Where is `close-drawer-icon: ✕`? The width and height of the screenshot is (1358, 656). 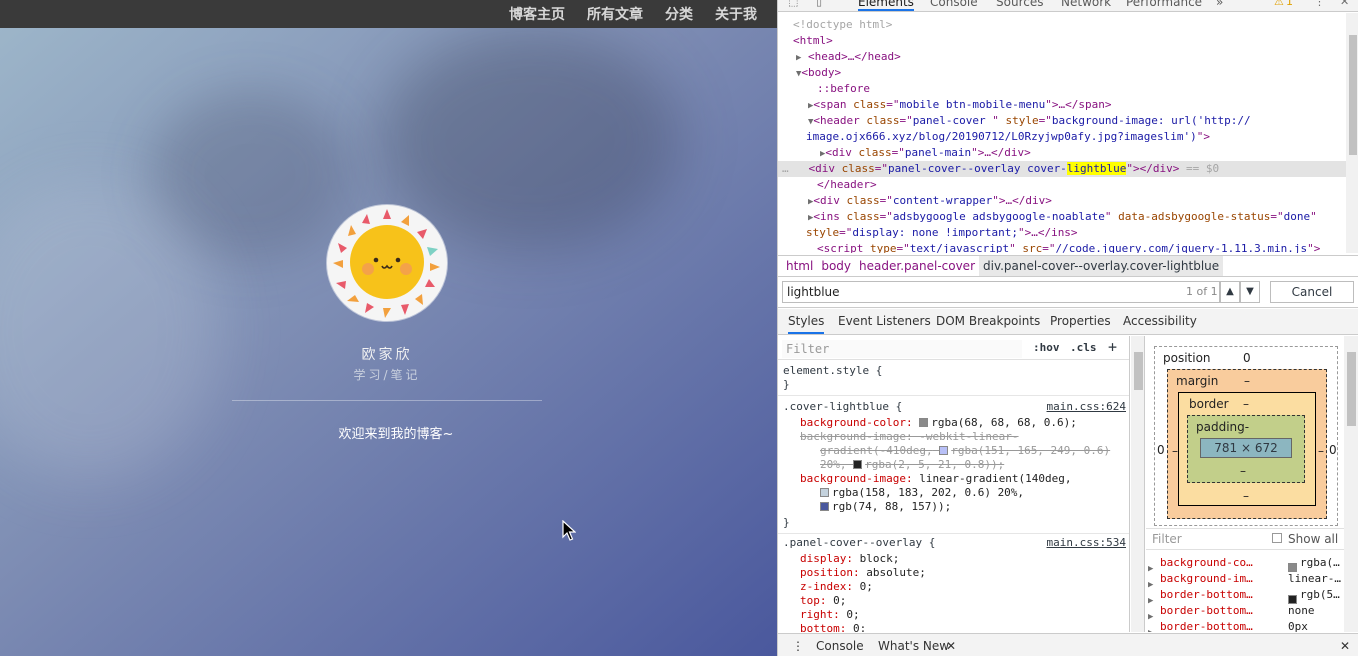
close-drawer-icon: ✕ is located at coordinates (1345, 646).